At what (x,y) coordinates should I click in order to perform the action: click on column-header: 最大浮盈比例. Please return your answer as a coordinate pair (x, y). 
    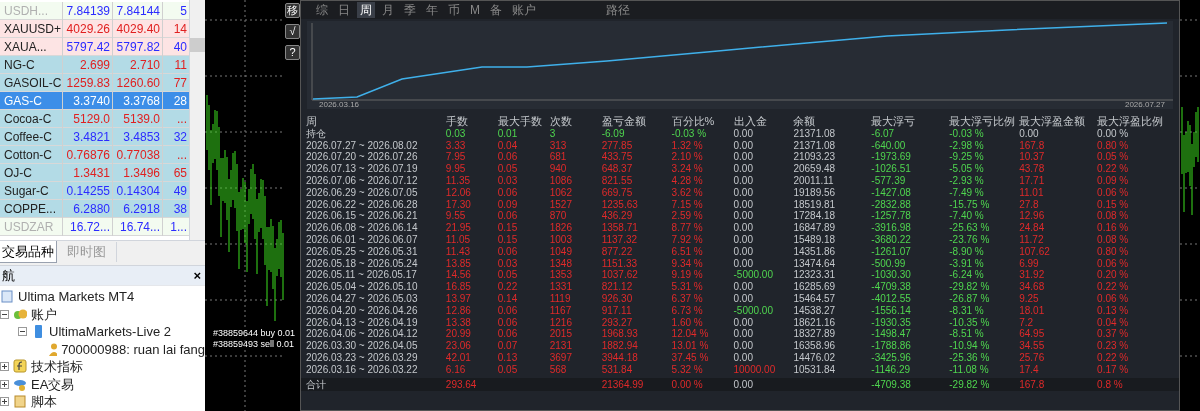
    Looking at the image, I should click on (1131, 122).